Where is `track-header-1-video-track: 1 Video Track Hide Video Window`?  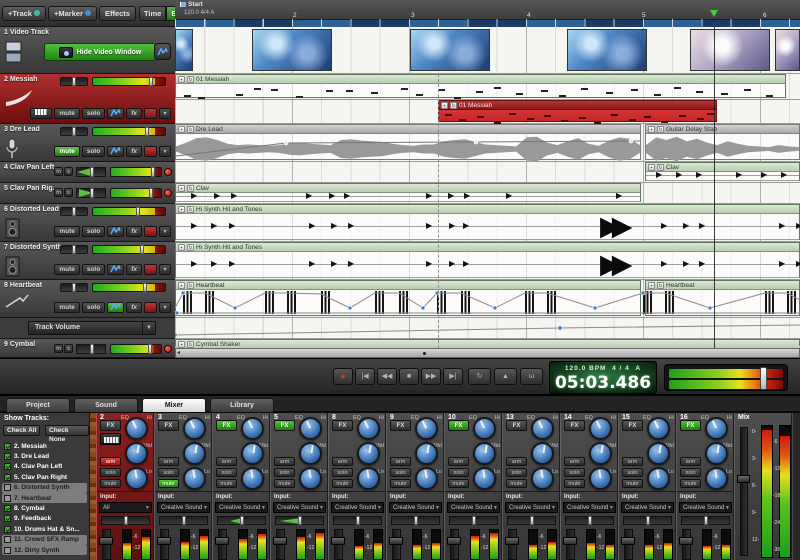
track-header-1-video-track: 1 Video Track Hide Video Window is located at coordinates (87, 50).